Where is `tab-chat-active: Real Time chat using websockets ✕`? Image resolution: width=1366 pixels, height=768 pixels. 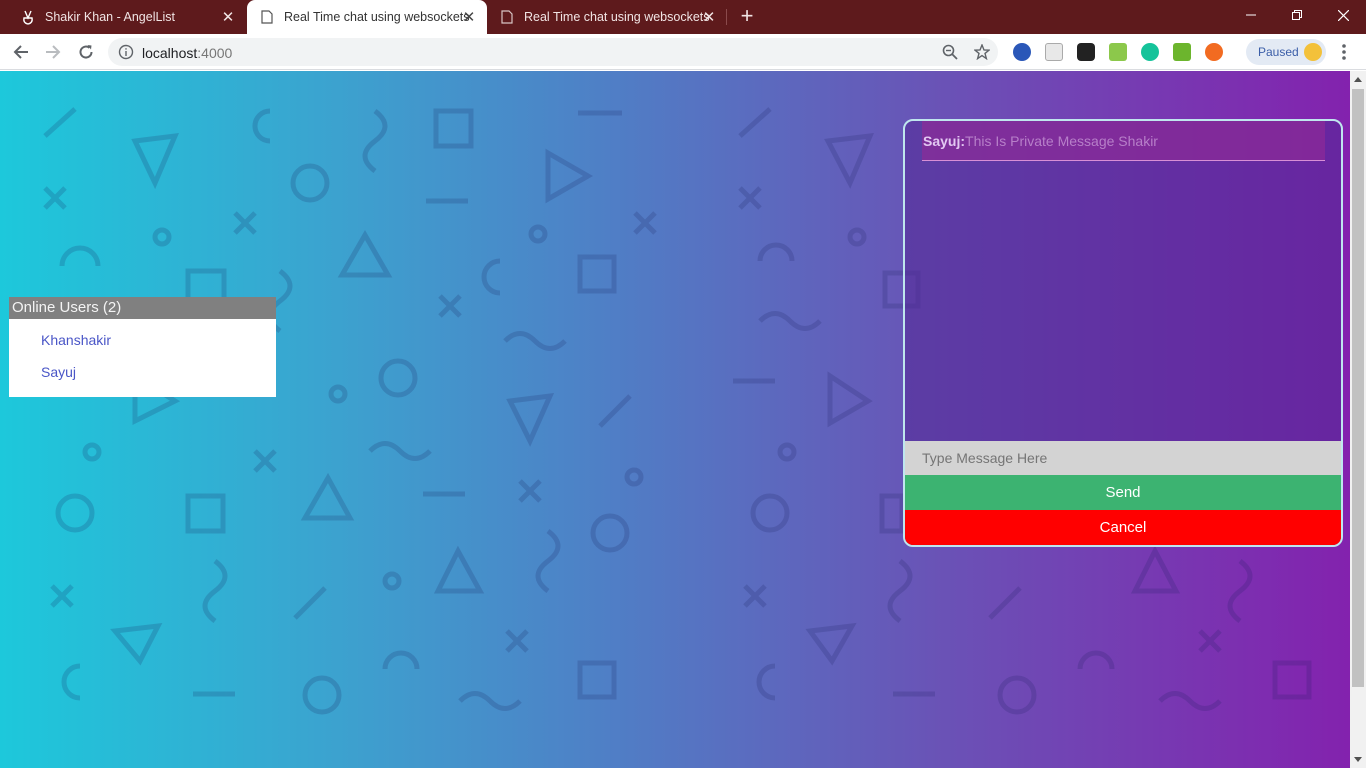 tab-chat-active: Real Time chat using websockets ✕ is located at coordinates (367, 17).